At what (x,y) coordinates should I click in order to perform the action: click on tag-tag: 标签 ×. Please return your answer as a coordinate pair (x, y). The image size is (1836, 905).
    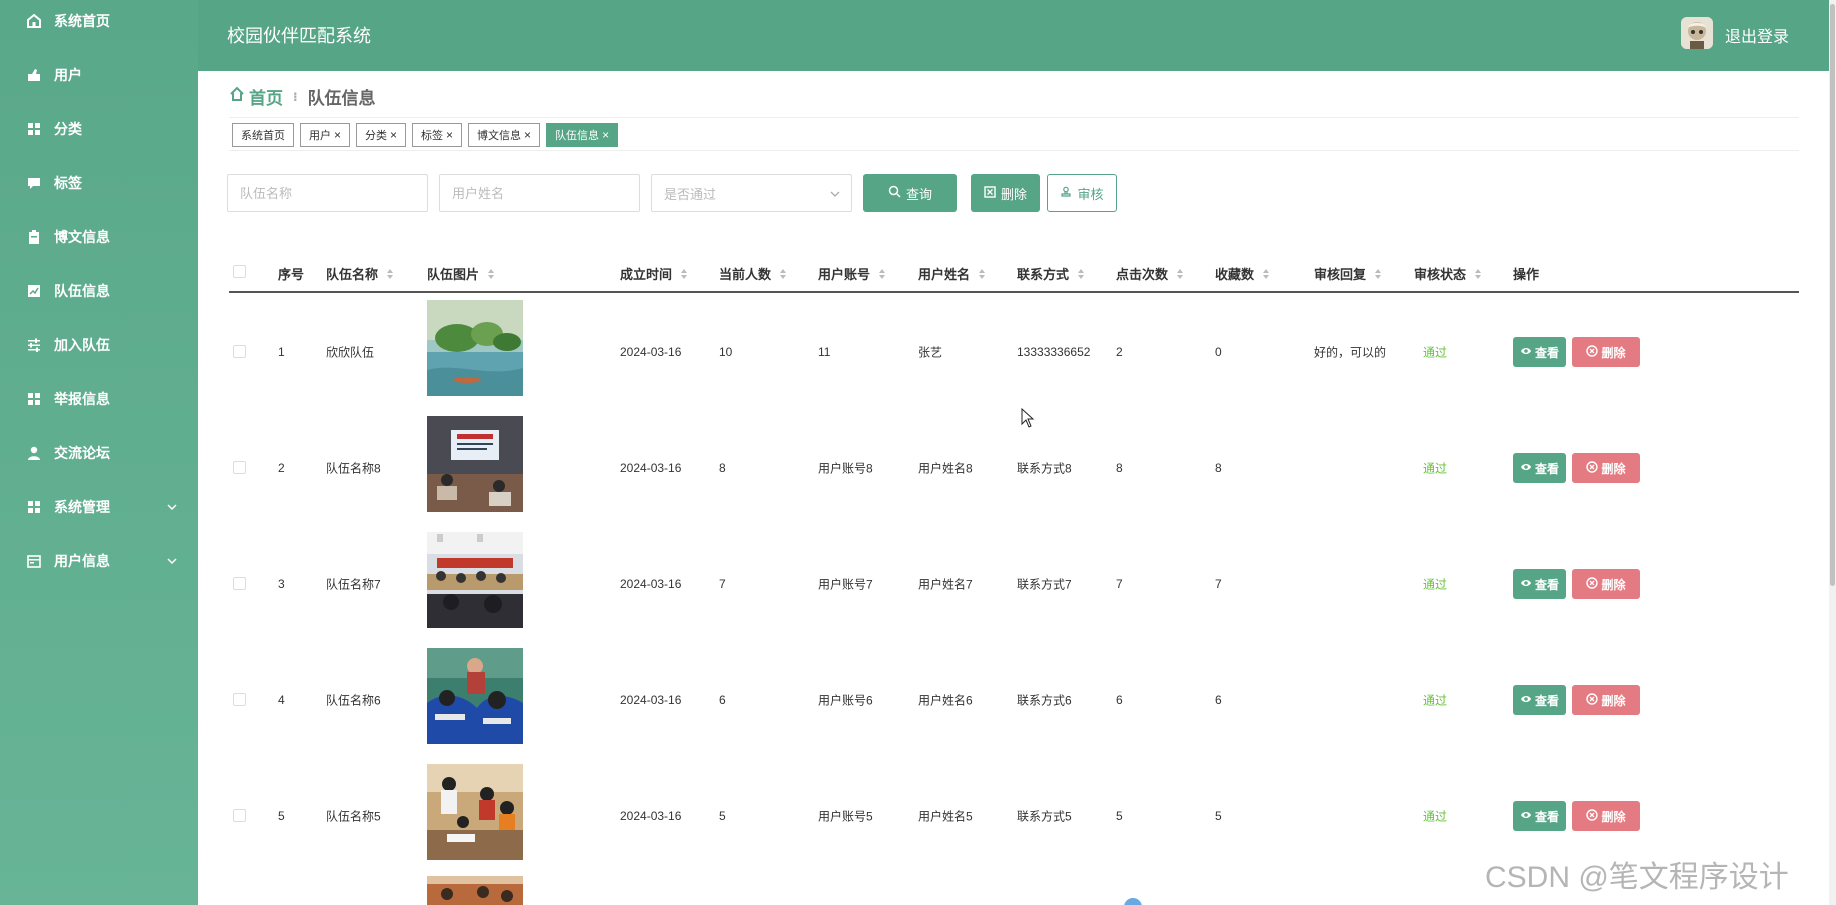
    Looking at the image, I should click on (437, 135).